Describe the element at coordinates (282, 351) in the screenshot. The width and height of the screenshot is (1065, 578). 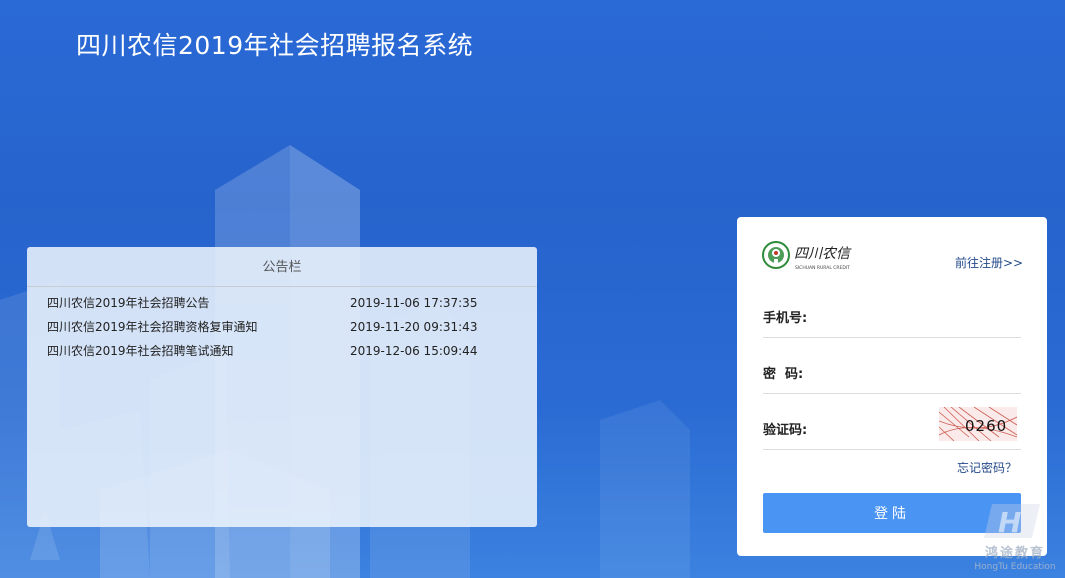
I see `notice-item: 四川农信2019年社会招聘笔试通知 2019-12-06 15:09:44` at that location.